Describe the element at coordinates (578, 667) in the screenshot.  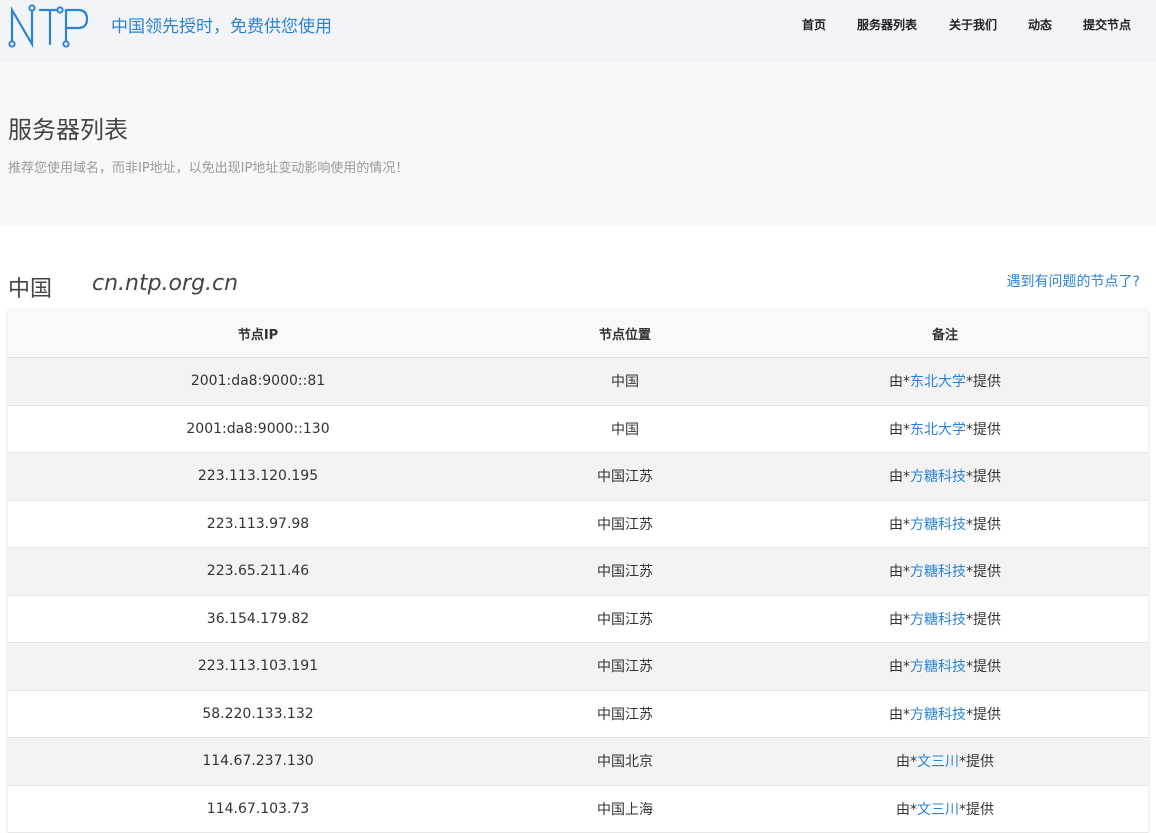
I see `table-row: 223.113.103.191 中国江苏 由* 方糖科技 *提供` at that location.